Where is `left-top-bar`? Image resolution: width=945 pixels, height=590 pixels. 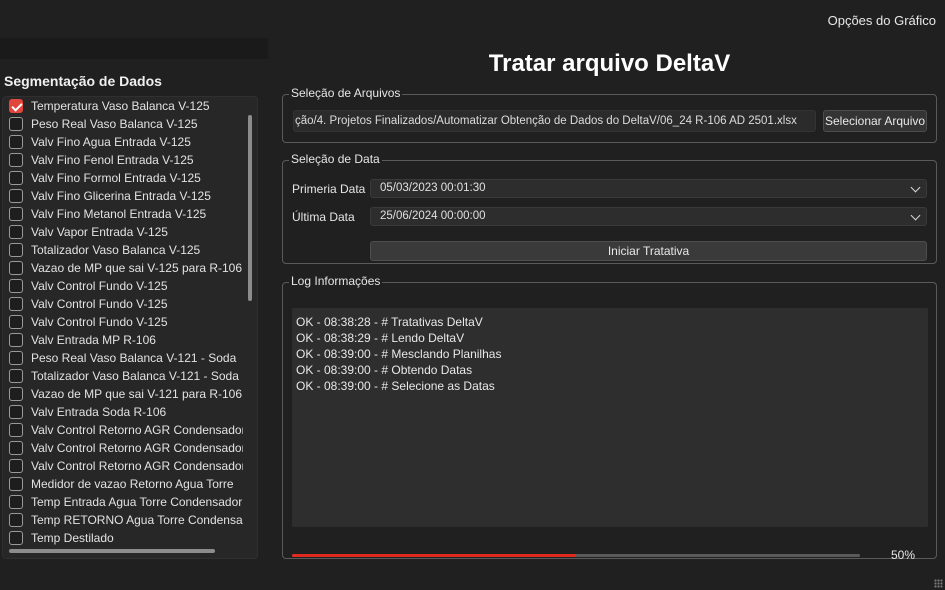
left-top-bar is located at coordinates (134, 48).